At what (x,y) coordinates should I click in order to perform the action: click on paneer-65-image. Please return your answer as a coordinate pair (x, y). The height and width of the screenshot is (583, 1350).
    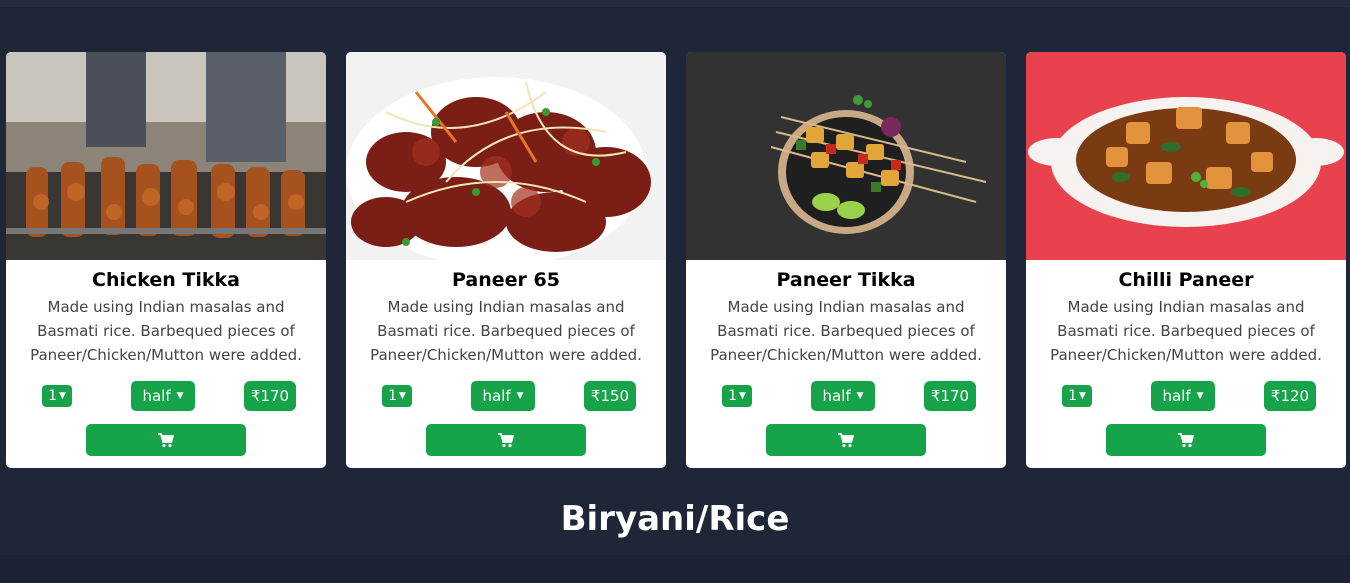
    Looking at the image, I should click on (506, 156).